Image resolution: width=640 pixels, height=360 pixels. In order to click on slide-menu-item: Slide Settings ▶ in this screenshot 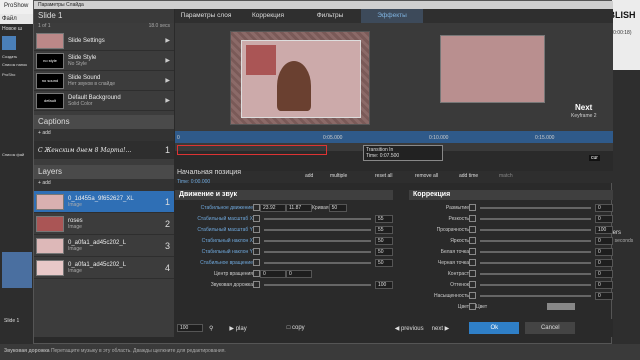, I will do `click(104, 41)`.